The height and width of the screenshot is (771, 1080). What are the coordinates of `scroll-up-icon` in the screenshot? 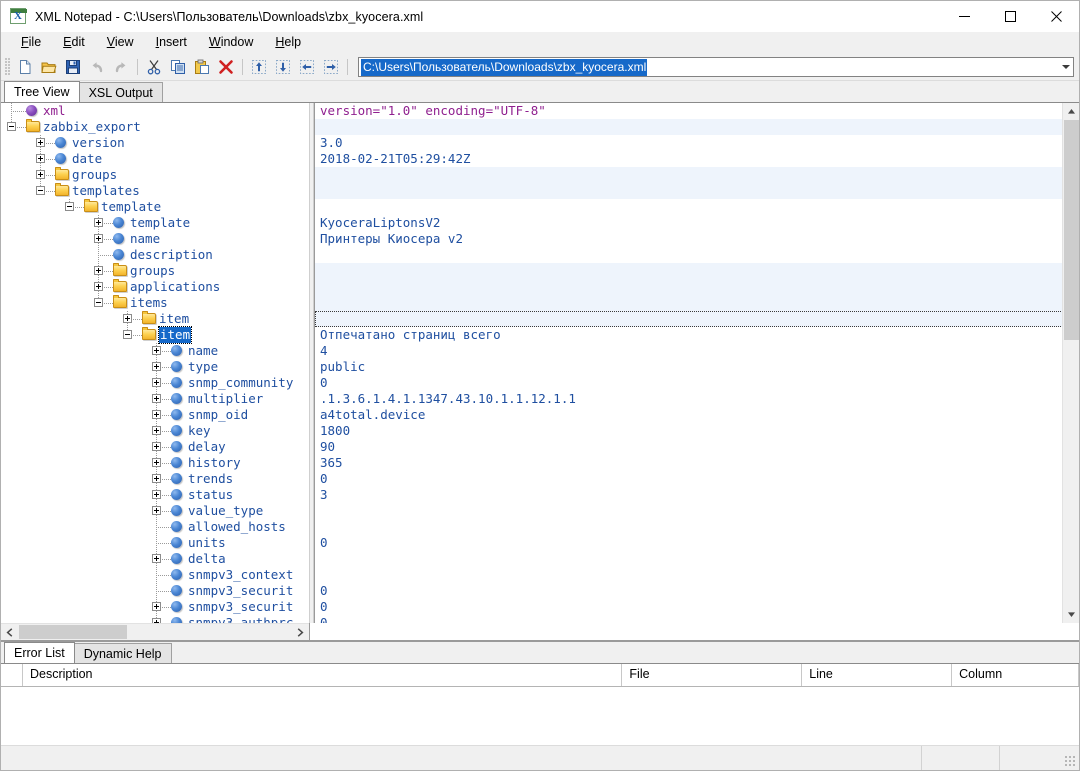 It's located at (1071, 111).